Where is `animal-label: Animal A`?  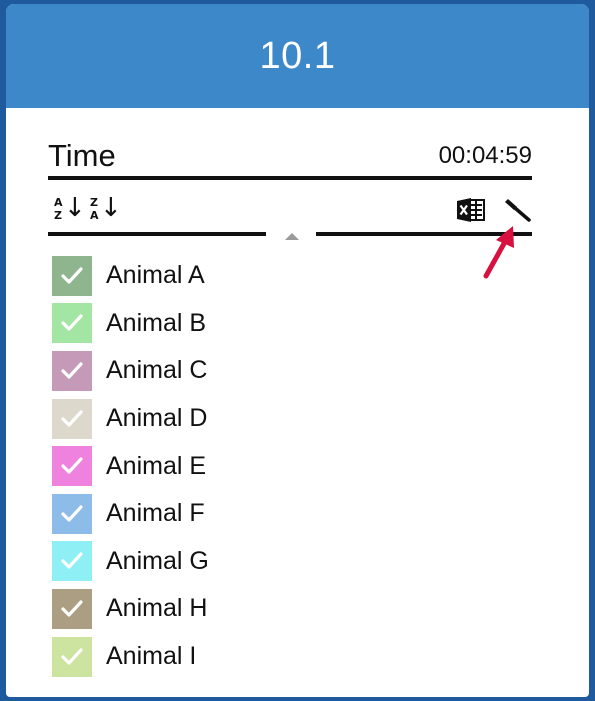 animal-label: Animal A is located at coordinates (155, 275).